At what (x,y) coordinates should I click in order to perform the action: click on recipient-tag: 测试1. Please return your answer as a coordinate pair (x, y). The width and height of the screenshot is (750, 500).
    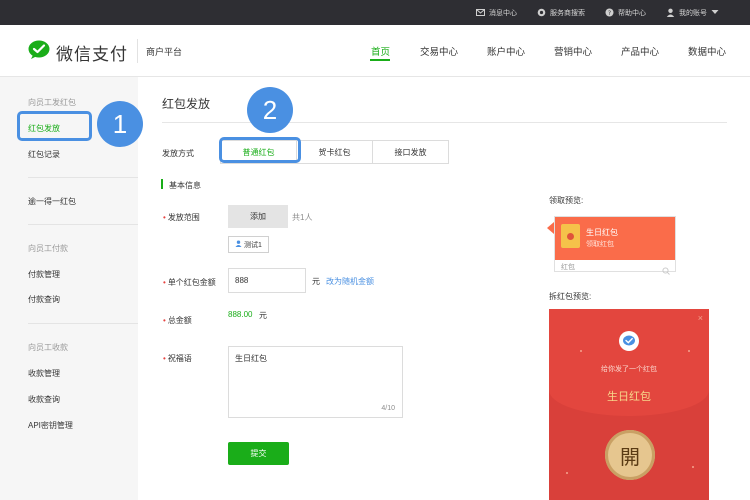
    Looking at the image, I should click on (248, 244).